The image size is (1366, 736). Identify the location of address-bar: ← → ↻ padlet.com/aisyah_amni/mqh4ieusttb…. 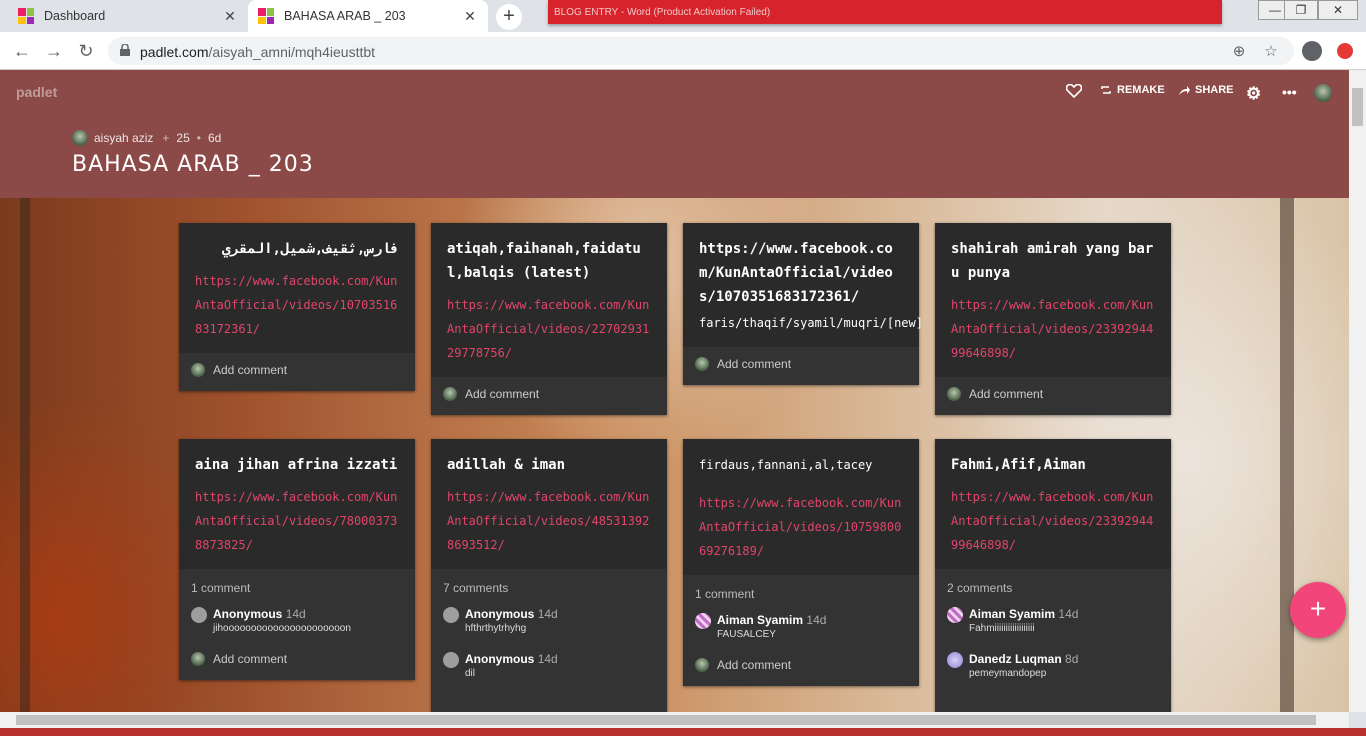
(683, 51).